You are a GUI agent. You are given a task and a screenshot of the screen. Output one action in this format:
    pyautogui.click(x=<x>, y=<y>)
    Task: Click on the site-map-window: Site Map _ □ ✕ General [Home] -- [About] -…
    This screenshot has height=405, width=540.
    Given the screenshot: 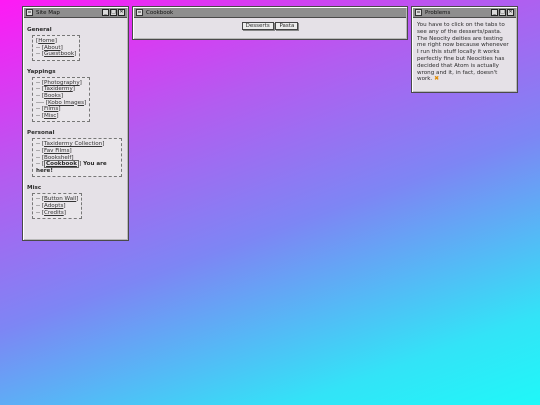 What is the action you would take?
    pyautogui.click(x=75, y=123)
    